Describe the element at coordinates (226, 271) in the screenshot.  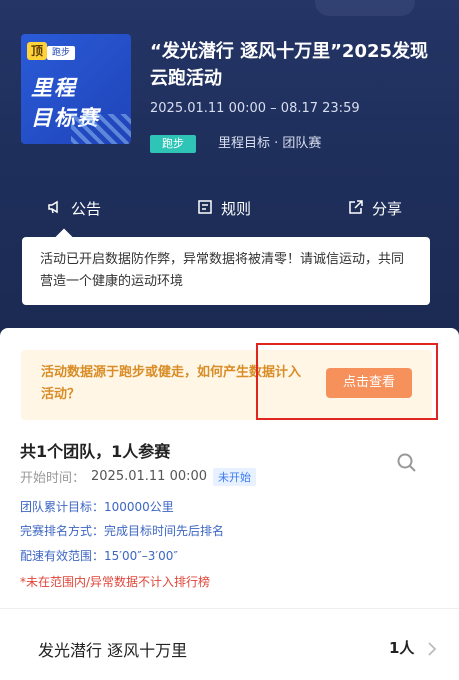
I see `notice-popover: 活动已开启数据防作弊，异常数据将被清零！请诚信运动，共同营造一个健康的运动环境` at that location.